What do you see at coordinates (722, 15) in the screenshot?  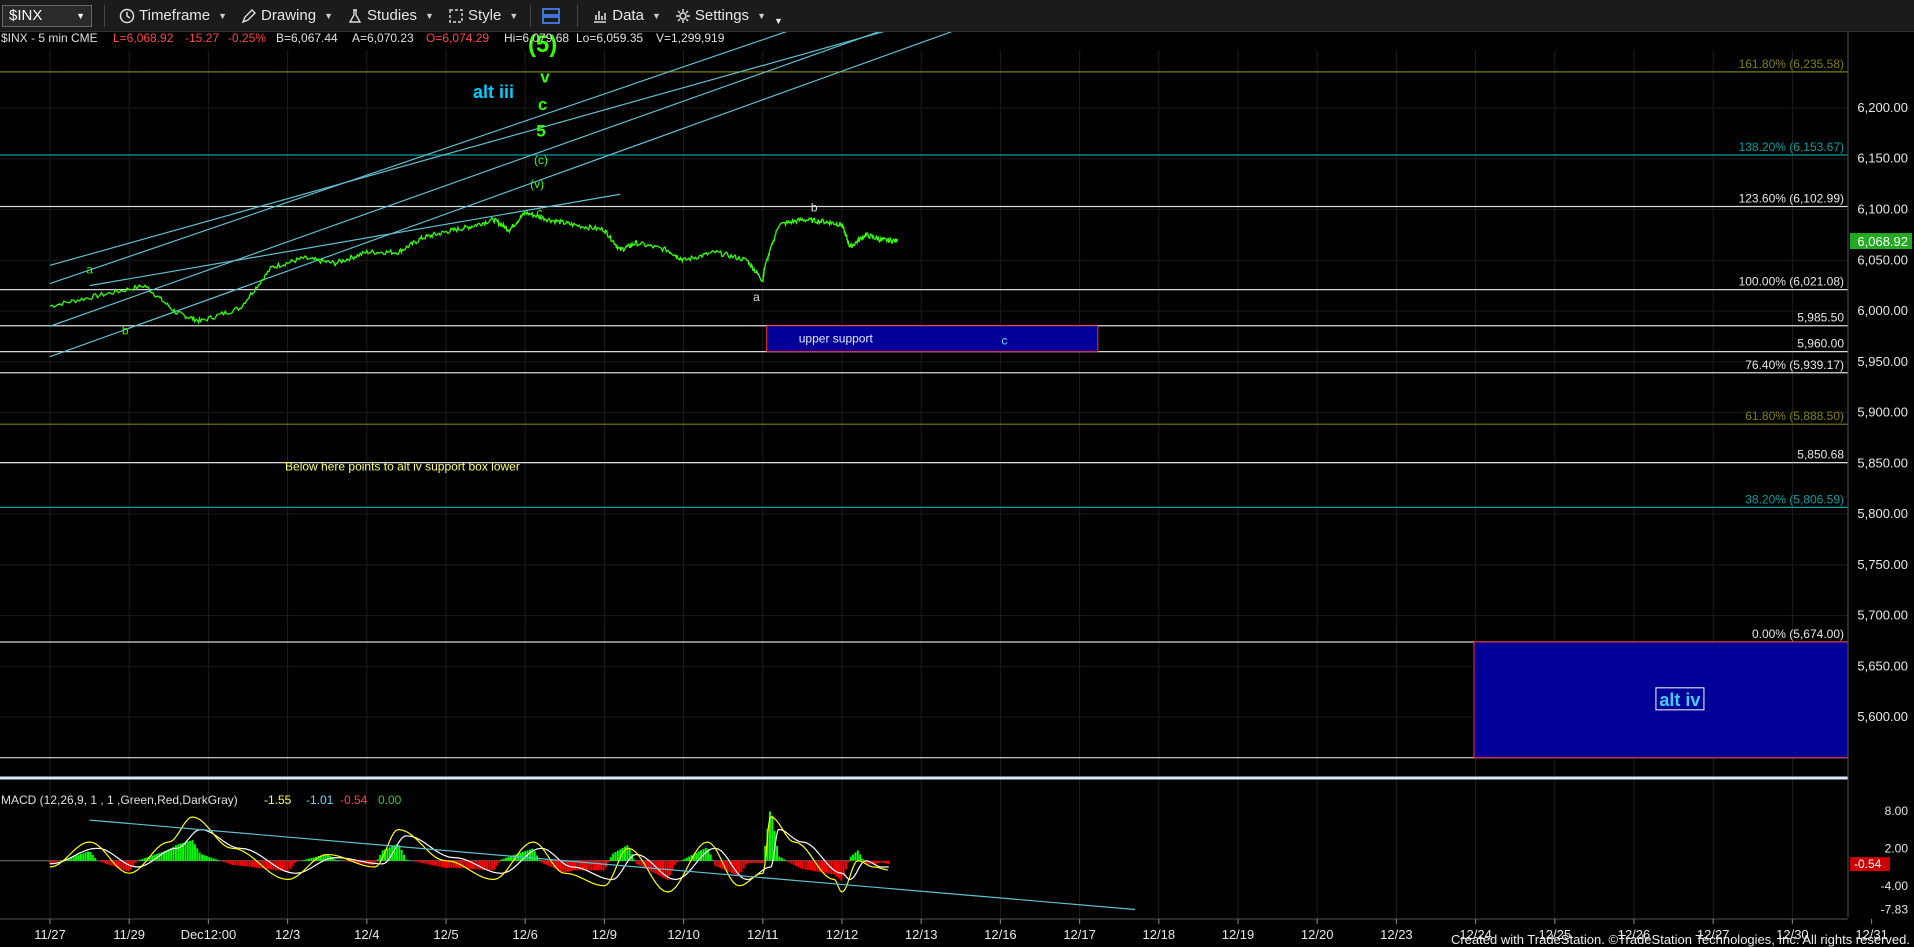 I see `settings-label: Settings` at bounding box center [722, 15].